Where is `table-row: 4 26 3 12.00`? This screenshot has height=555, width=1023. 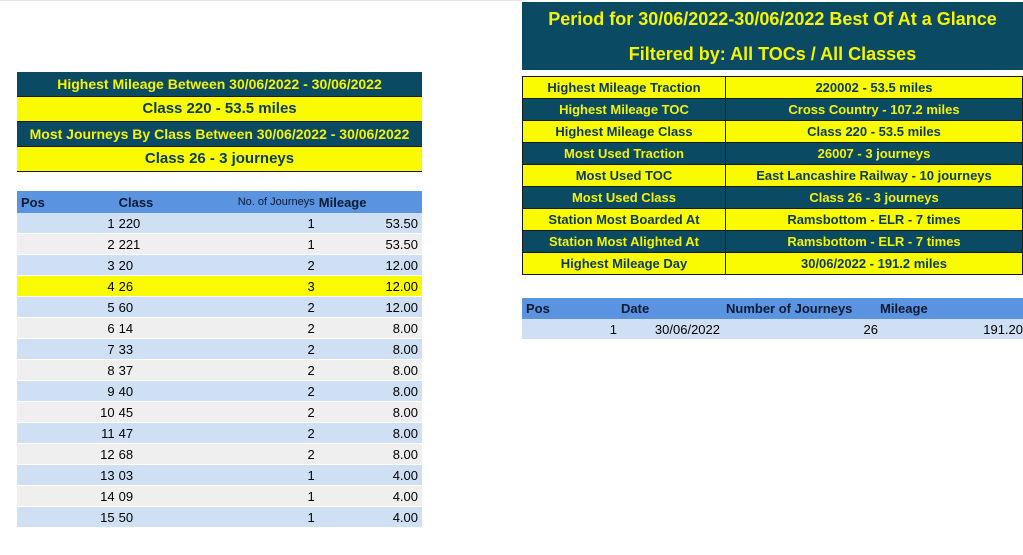 table-row: 4 26 3 12.00 is located at coordinates (219, 286).